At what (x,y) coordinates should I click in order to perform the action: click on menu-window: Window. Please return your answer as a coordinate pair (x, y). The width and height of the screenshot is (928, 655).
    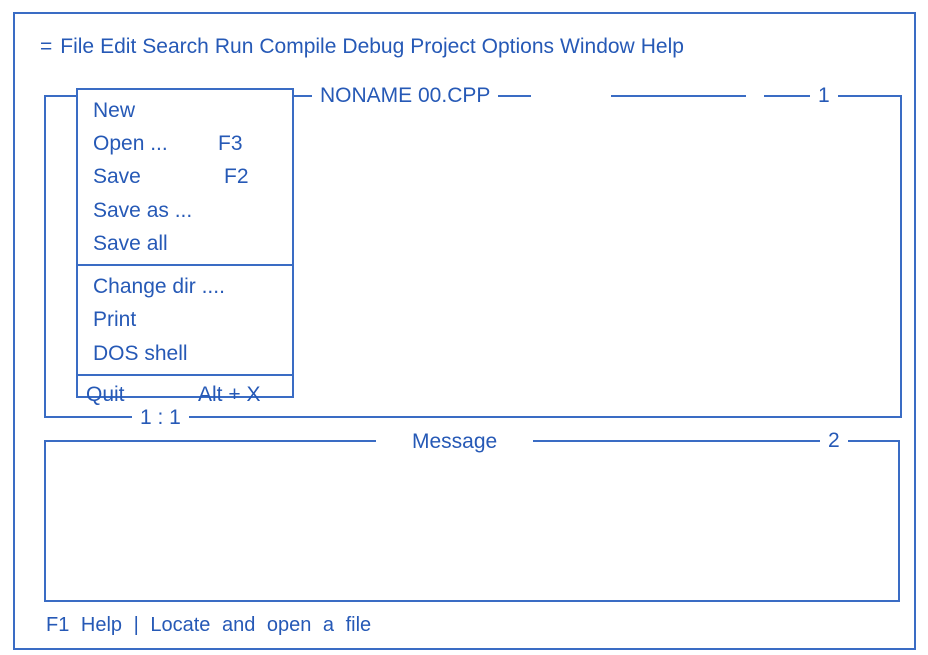
    Looking at the image, I should click on (597, 47).